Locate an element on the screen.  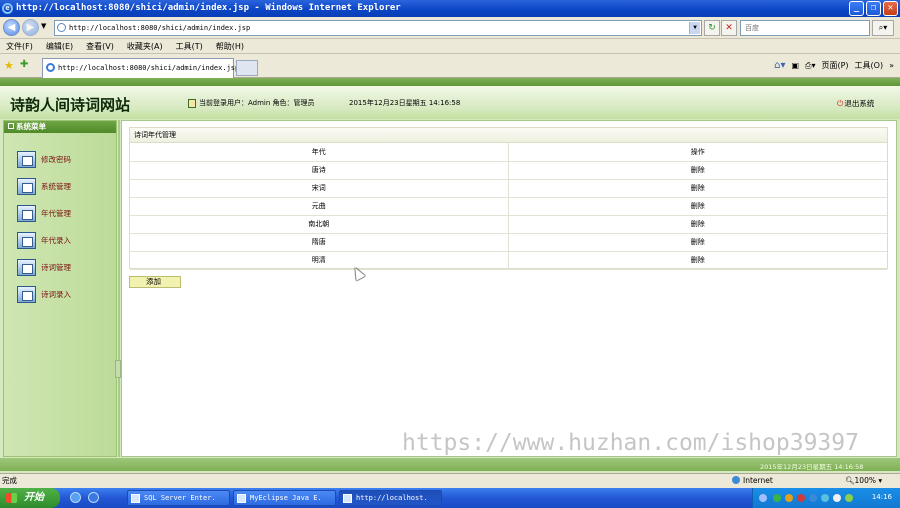
print-icon: ⎙▾ is located at coordinates (810, 66).